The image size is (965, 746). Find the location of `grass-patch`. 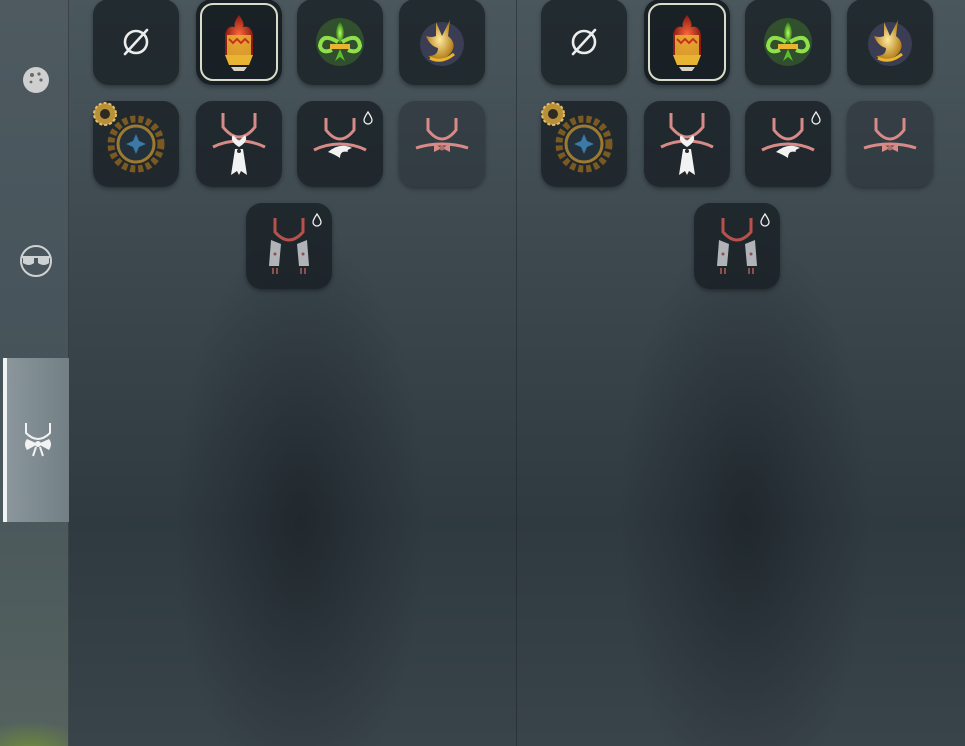

grass-patch is located at coordinates (34, 721).